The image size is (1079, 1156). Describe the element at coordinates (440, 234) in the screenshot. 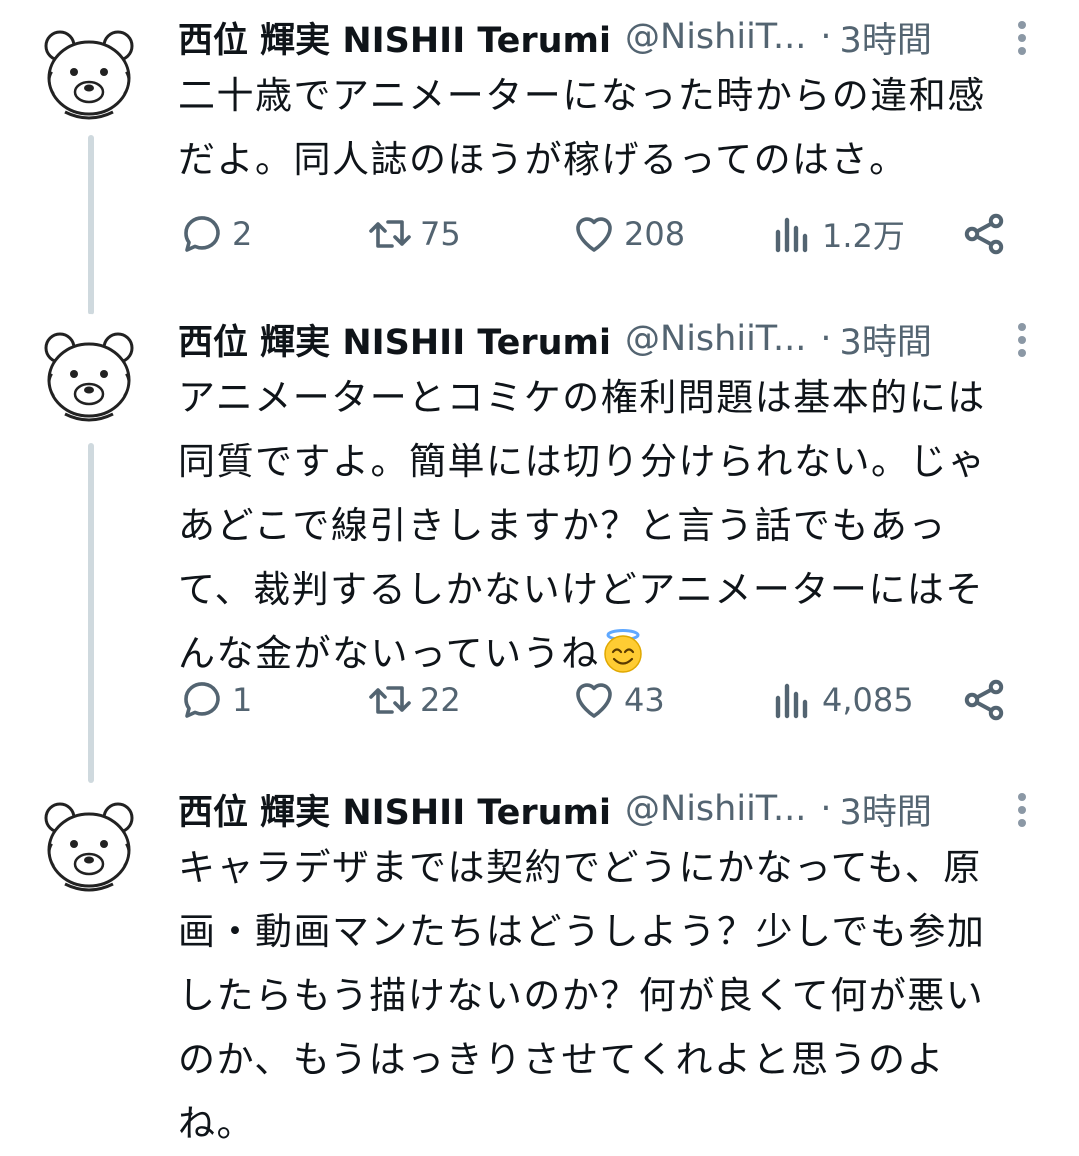

I see `retweet-count: 75` at that location.